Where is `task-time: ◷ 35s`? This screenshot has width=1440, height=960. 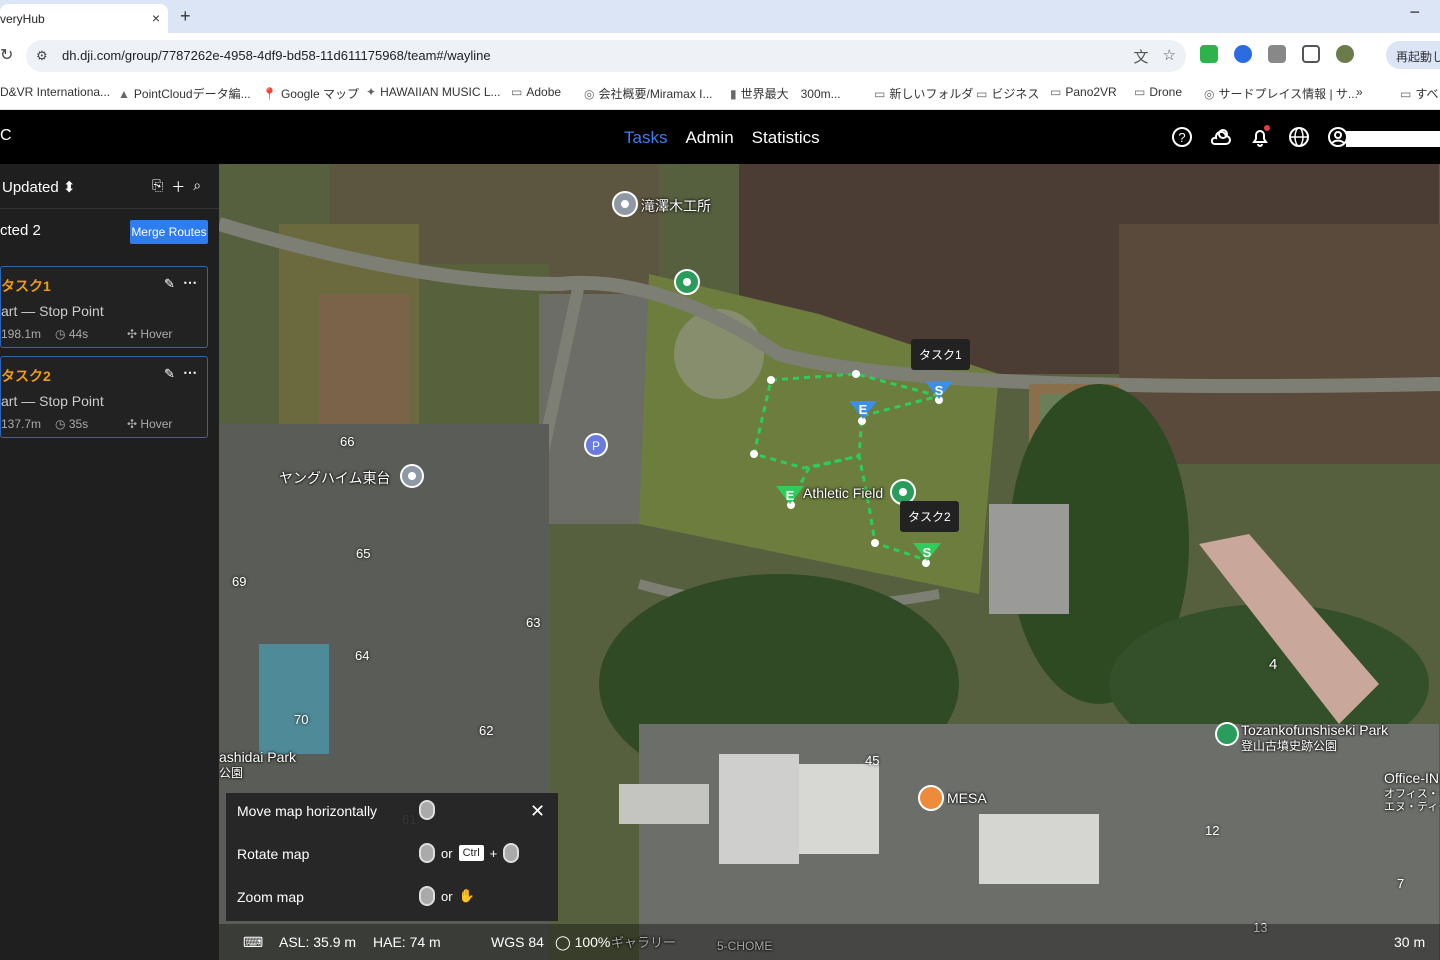 task-time: ◷ 35s is located at coordinates (71, 424).